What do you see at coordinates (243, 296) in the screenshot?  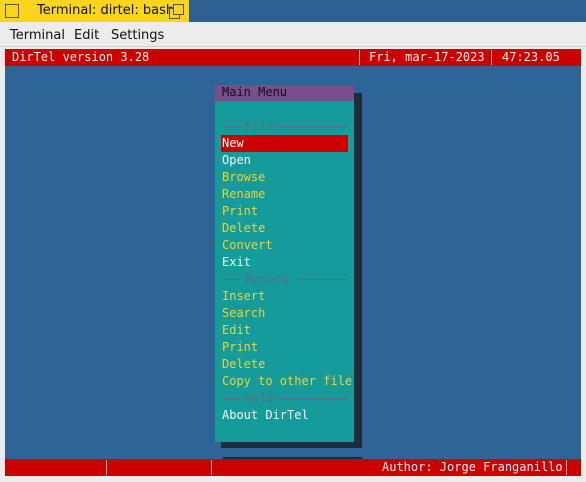 I see `menu-option-insert: Insert` at bounding box center [243, 296].